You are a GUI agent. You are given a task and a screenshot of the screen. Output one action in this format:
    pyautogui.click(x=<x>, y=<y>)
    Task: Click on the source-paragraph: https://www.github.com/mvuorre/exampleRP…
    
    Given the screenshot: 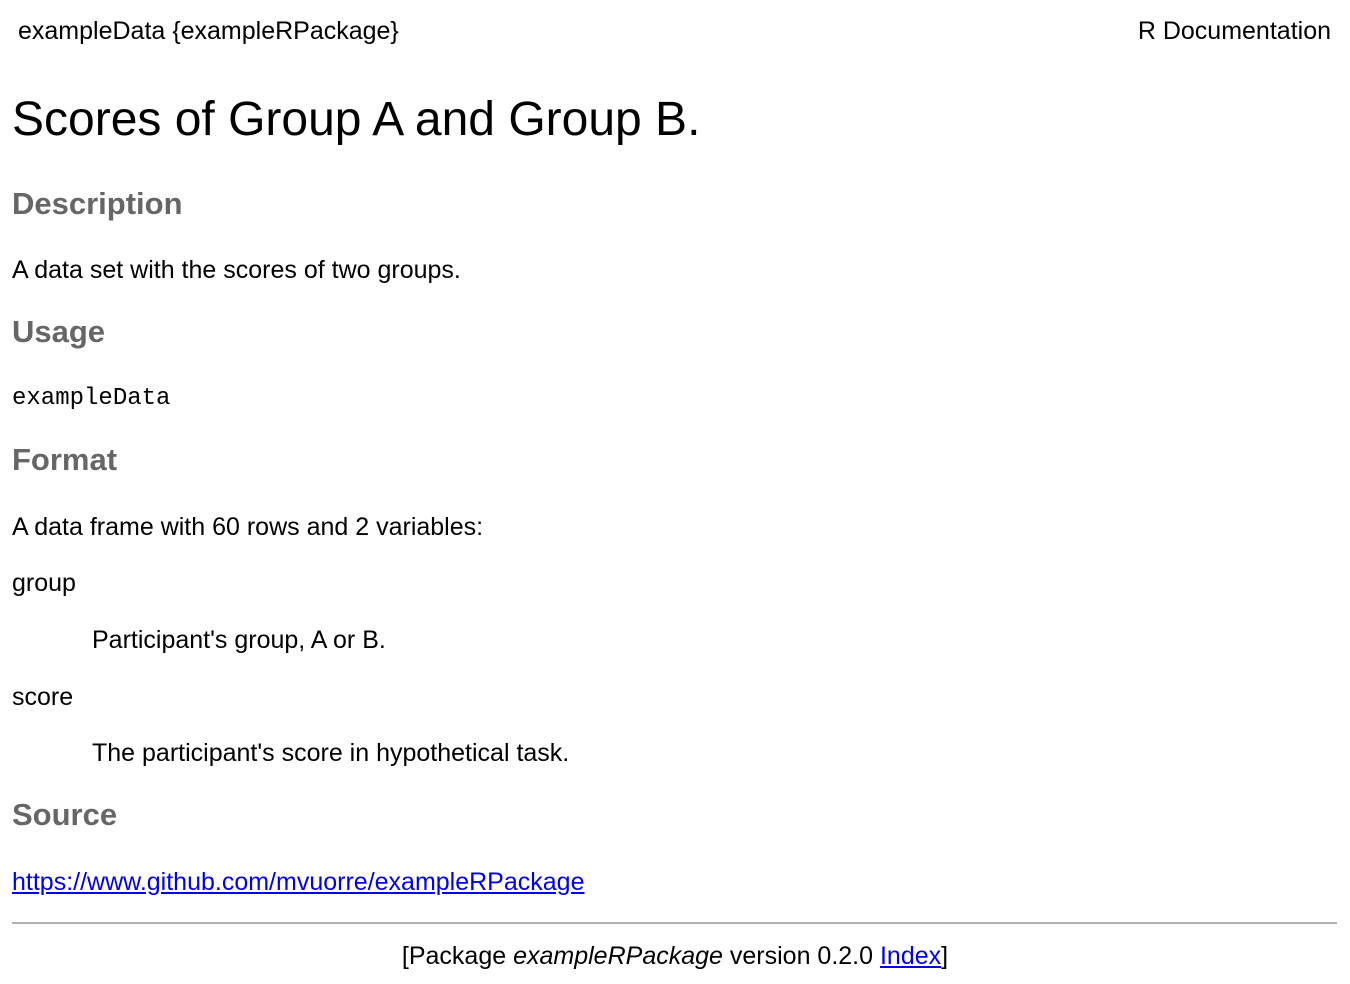 What is the action you would take?
    pyautogui.click(x=298, y=882)
    